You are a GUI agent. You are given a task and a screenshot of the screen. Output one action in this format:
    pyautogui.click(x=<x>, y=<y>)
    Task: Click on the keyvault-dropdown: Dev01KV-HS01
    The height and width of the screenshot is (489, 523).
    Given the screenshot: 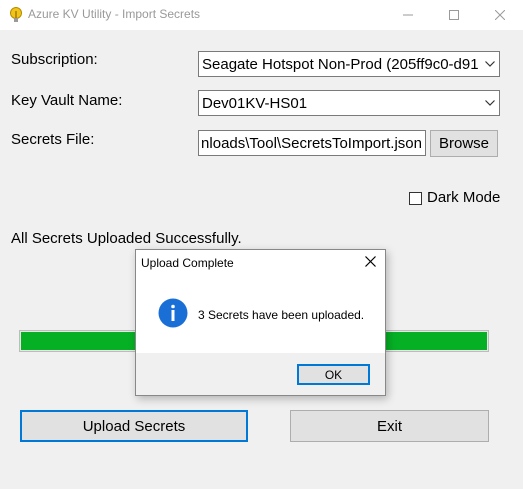 What is the action you would take?
    pyautogui.click(x=349, y=103)
    